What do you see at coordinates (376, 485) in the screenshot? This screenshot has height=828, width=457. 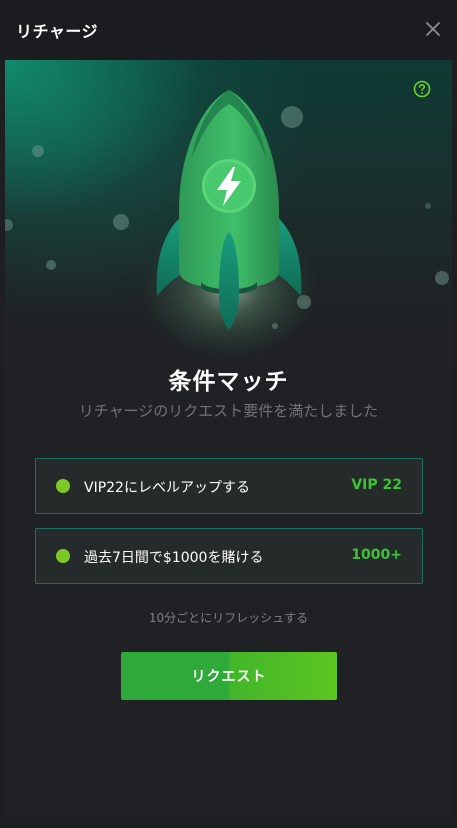 I see `condition-value: VIP 22` at bounding box center [376, 485].